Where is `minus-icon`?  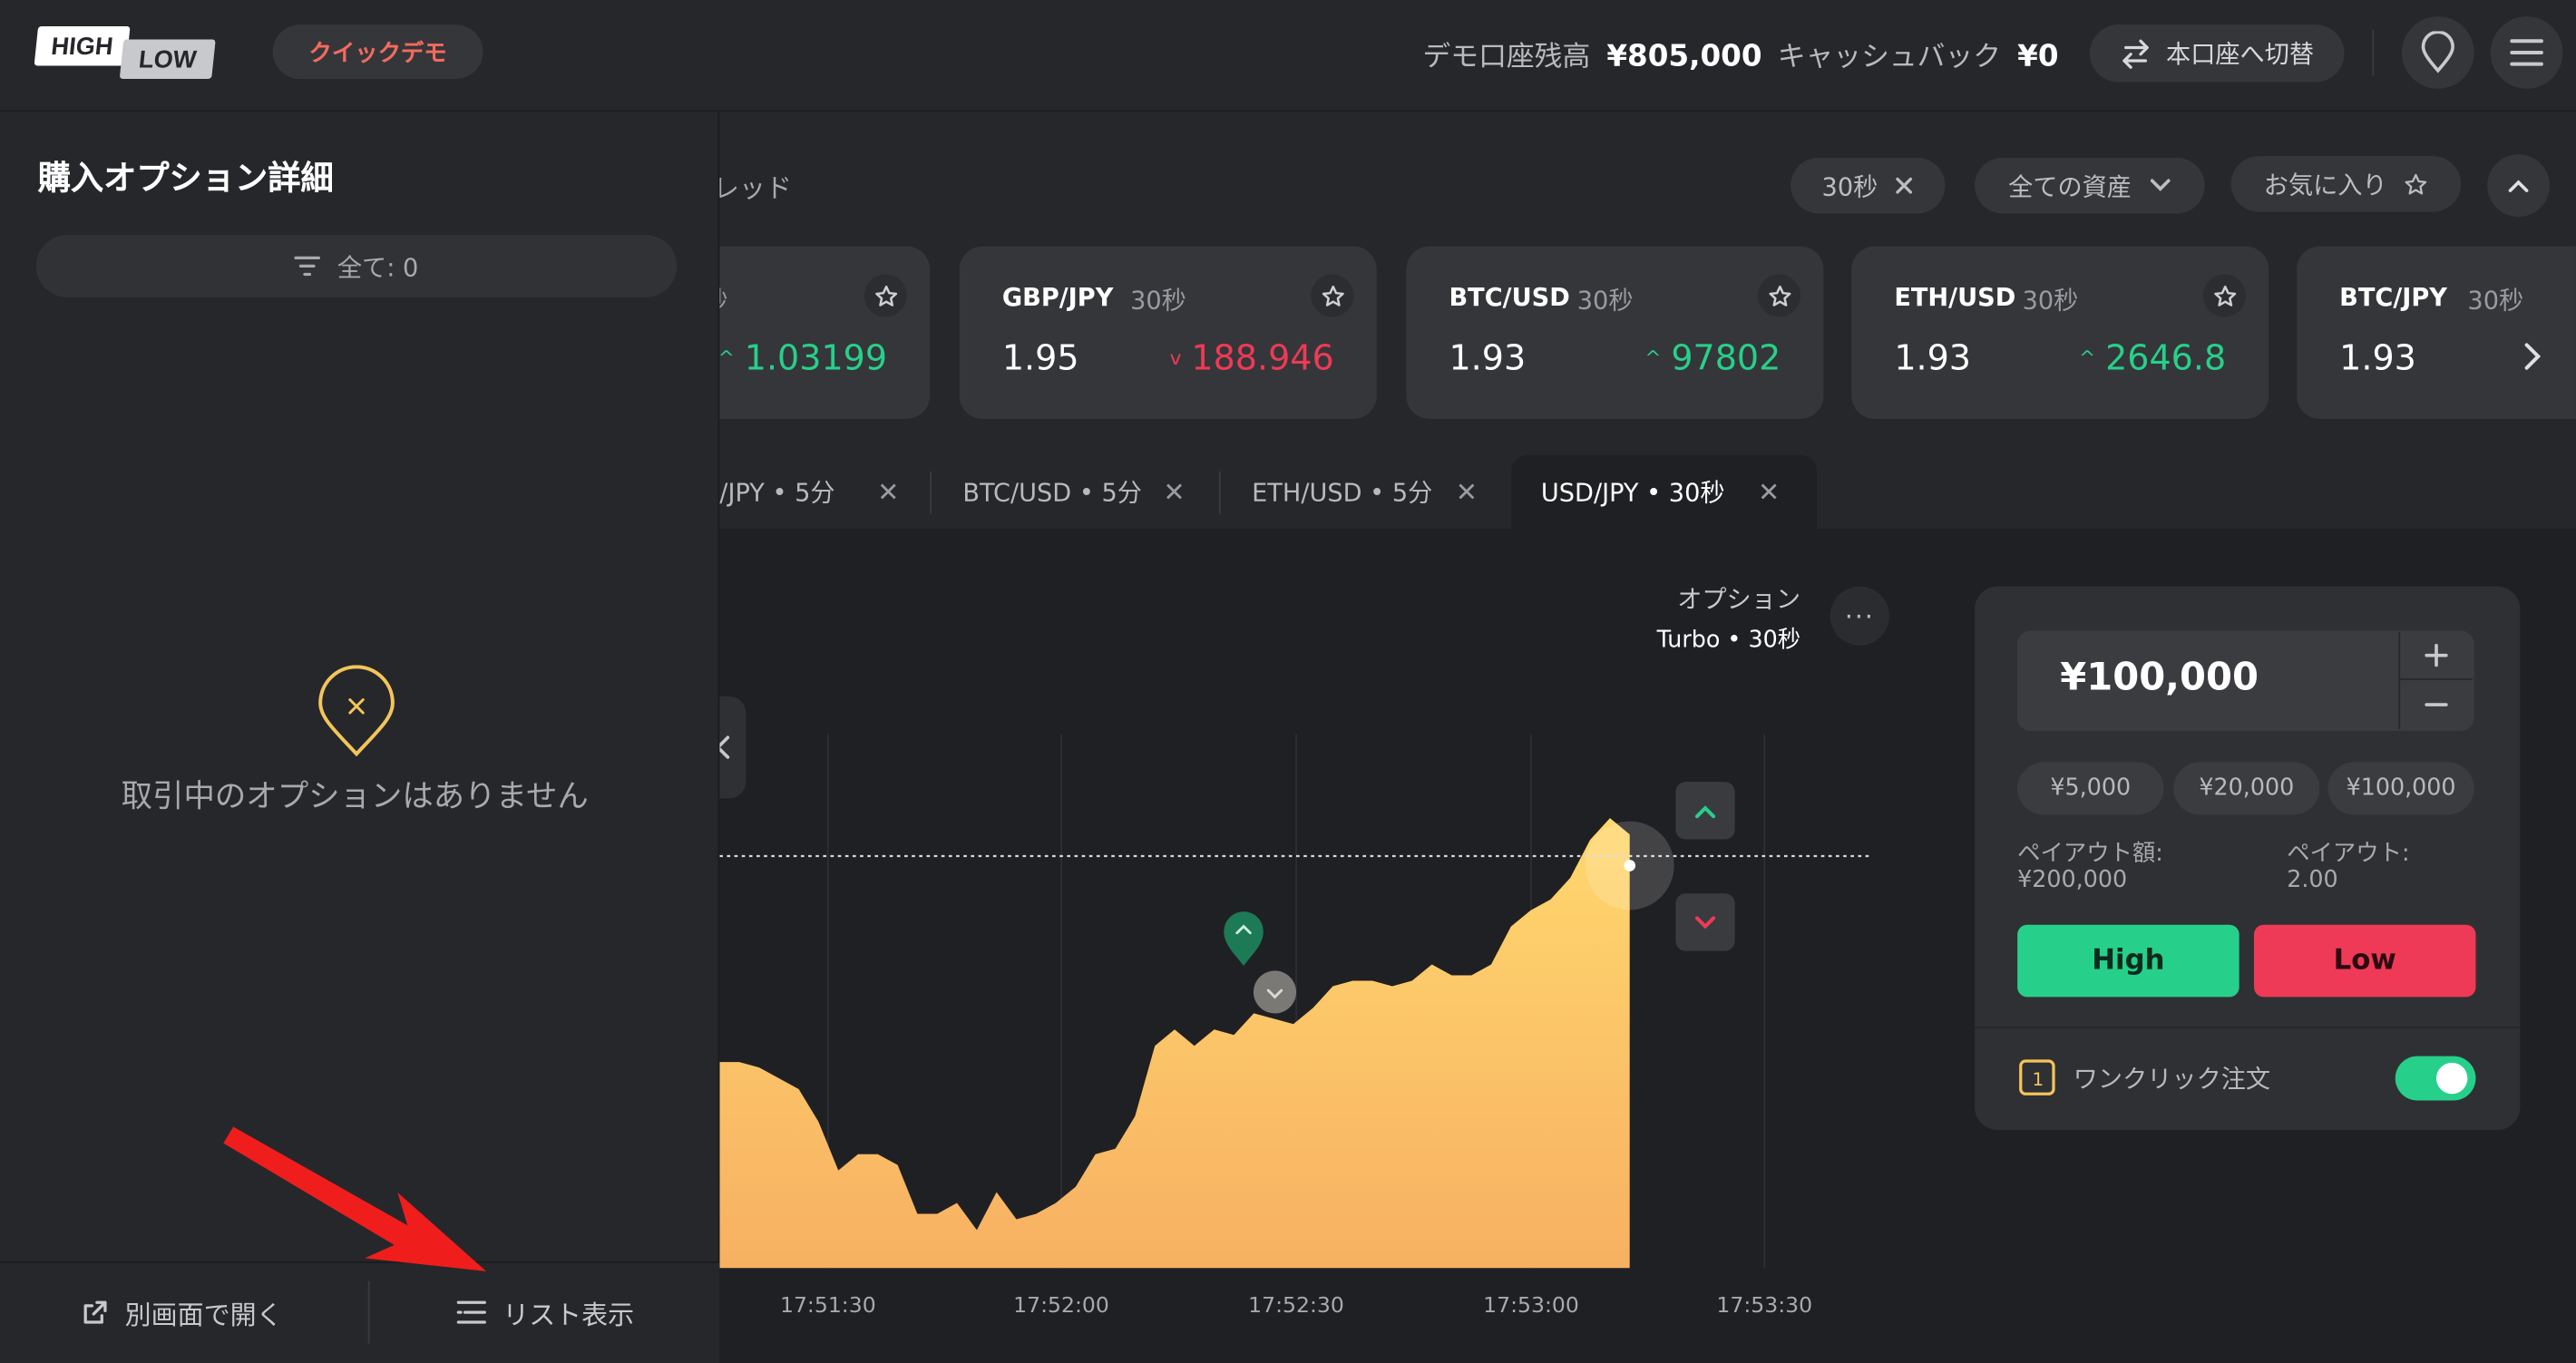
minus-icon is located at coordinates (2436, 703).